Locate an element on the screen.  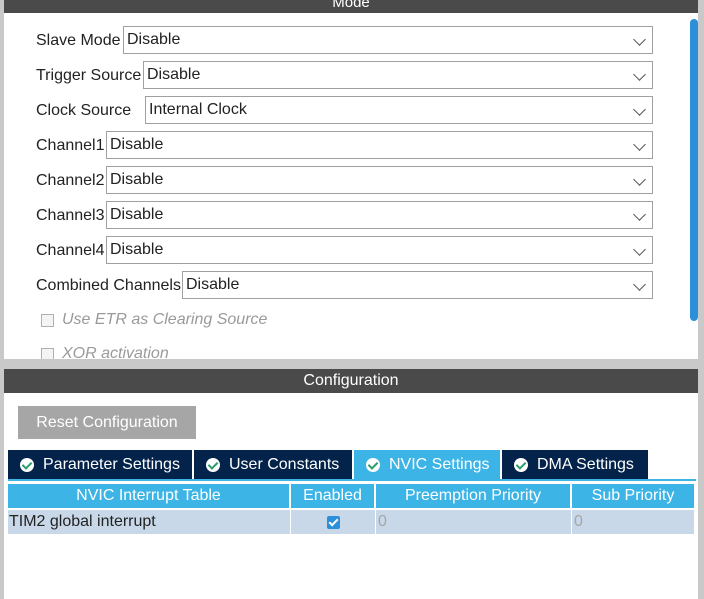
tab-label: NVIC Settings is located at coordinates (439, 464).